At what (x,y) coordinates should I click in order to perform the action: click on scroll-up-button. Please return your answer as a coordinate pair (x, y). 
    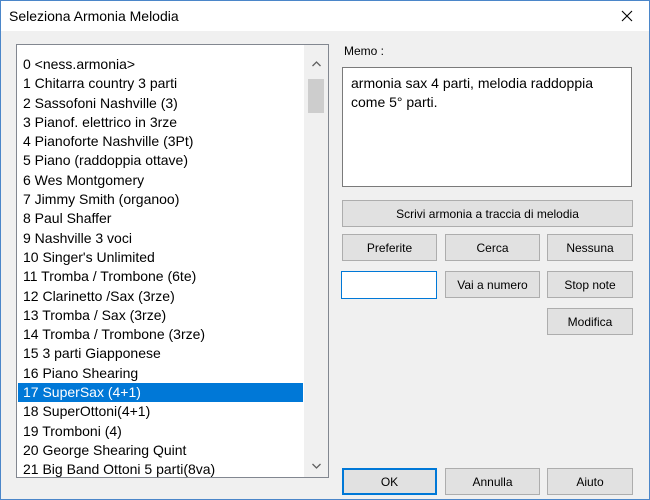
    Looking at the image, I should click on (316, 64).